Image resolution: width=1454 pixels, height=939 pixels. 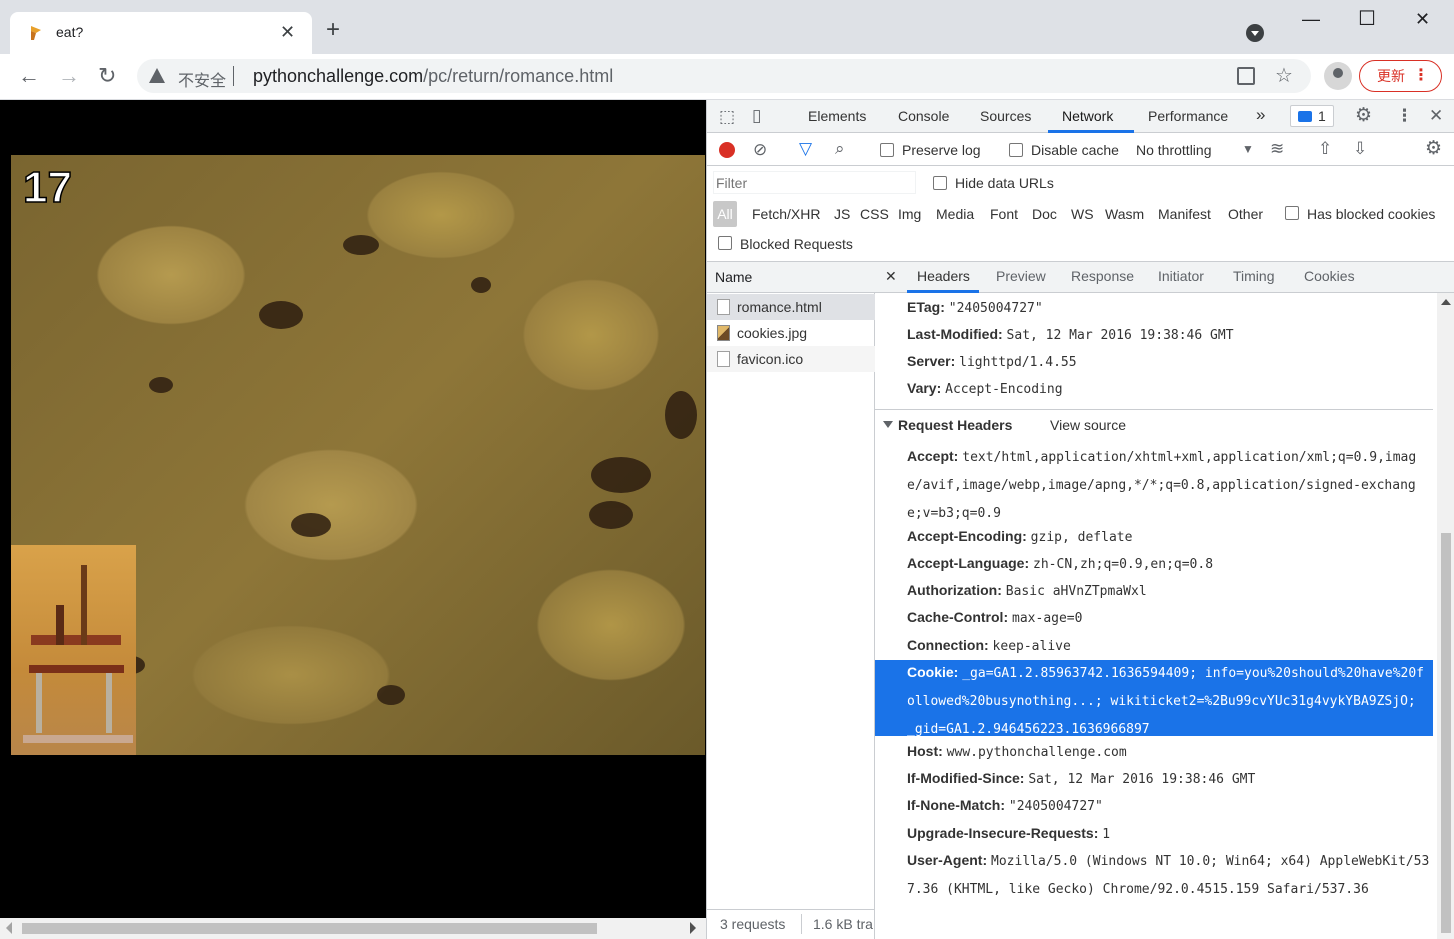 I want to click on menu-icon: ⋮, so click(x=1421, y=76).